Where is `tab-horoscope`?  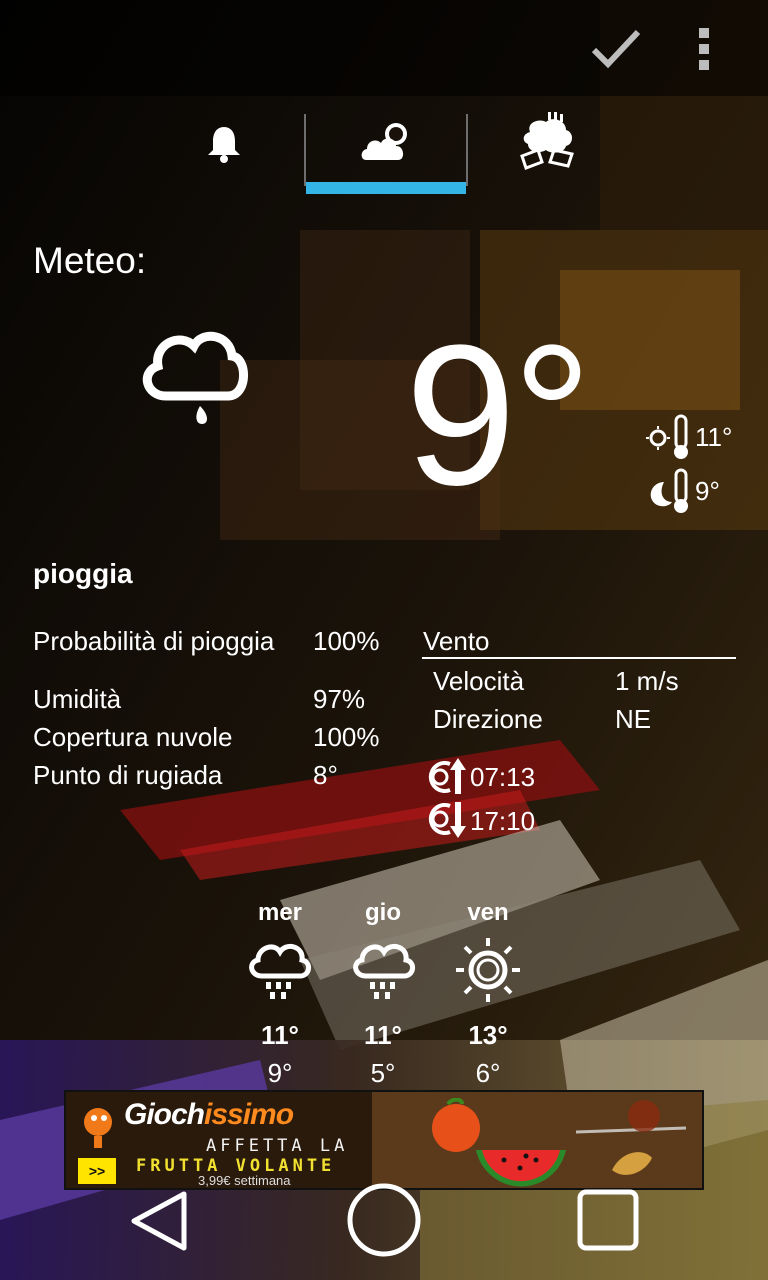
tab-horoscope is located at coordinates (548, 152).